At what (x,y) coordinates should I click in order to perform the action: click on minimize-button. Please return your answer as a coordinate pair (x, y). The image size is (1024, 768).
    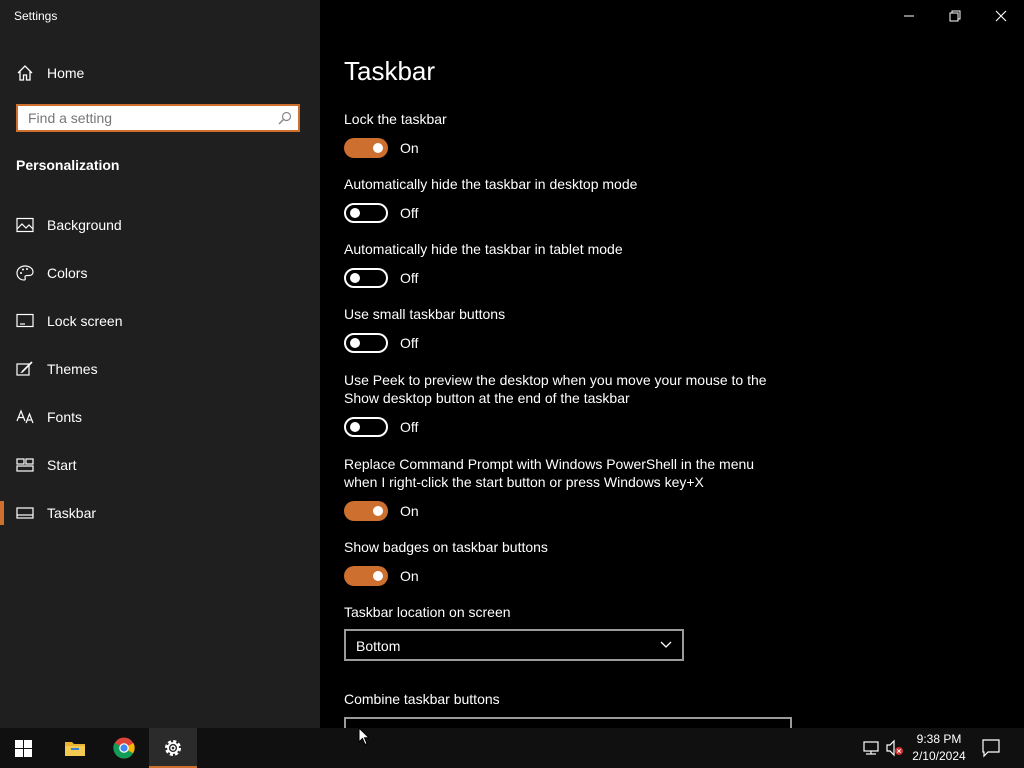
    Looking at the image, I should click on (909, 16).